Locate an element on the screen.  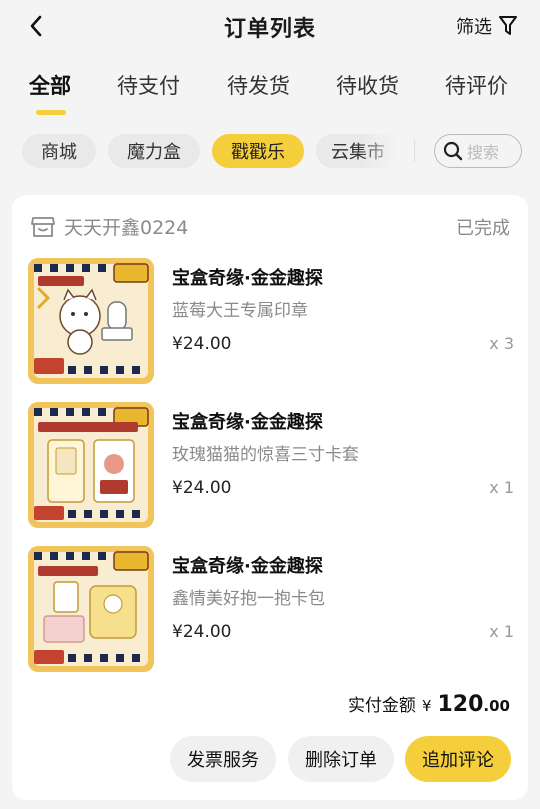
tab-pending-receipt: 待收货 is located at coordinates (367, 85).